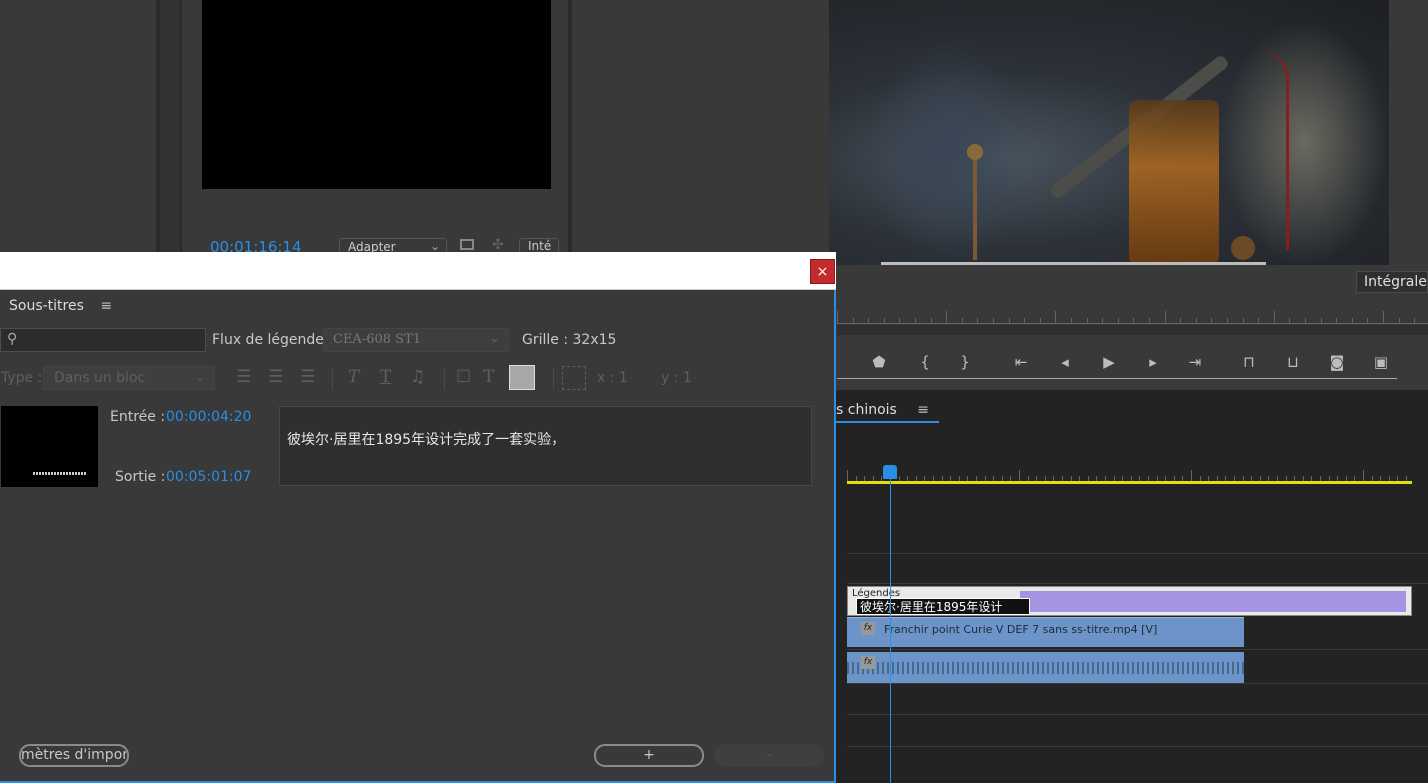 This screenshot has width=1428, height=783. What do you see at coordinates (1129, 482) in the screenshot?
I see `work-area-bar` at bounding box center [1129, 482].